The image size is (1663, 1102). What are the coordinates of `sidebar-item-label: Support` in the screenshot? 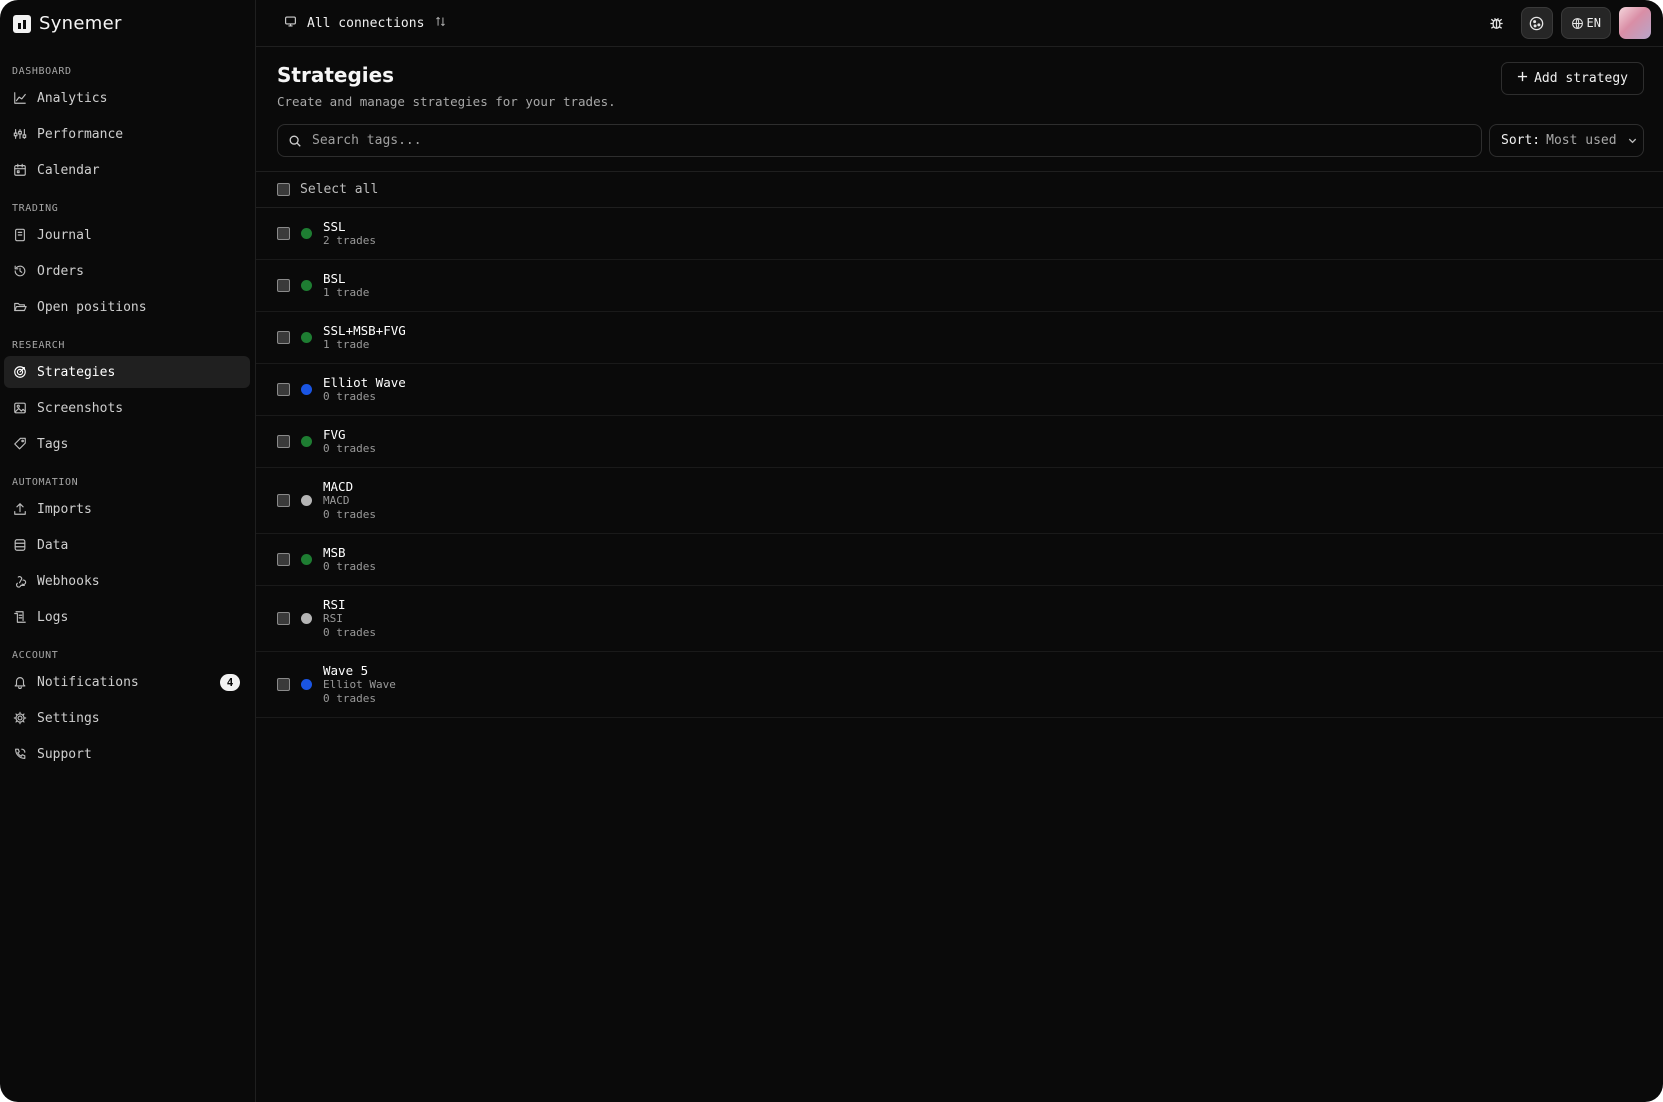 It's located at (64, 754).